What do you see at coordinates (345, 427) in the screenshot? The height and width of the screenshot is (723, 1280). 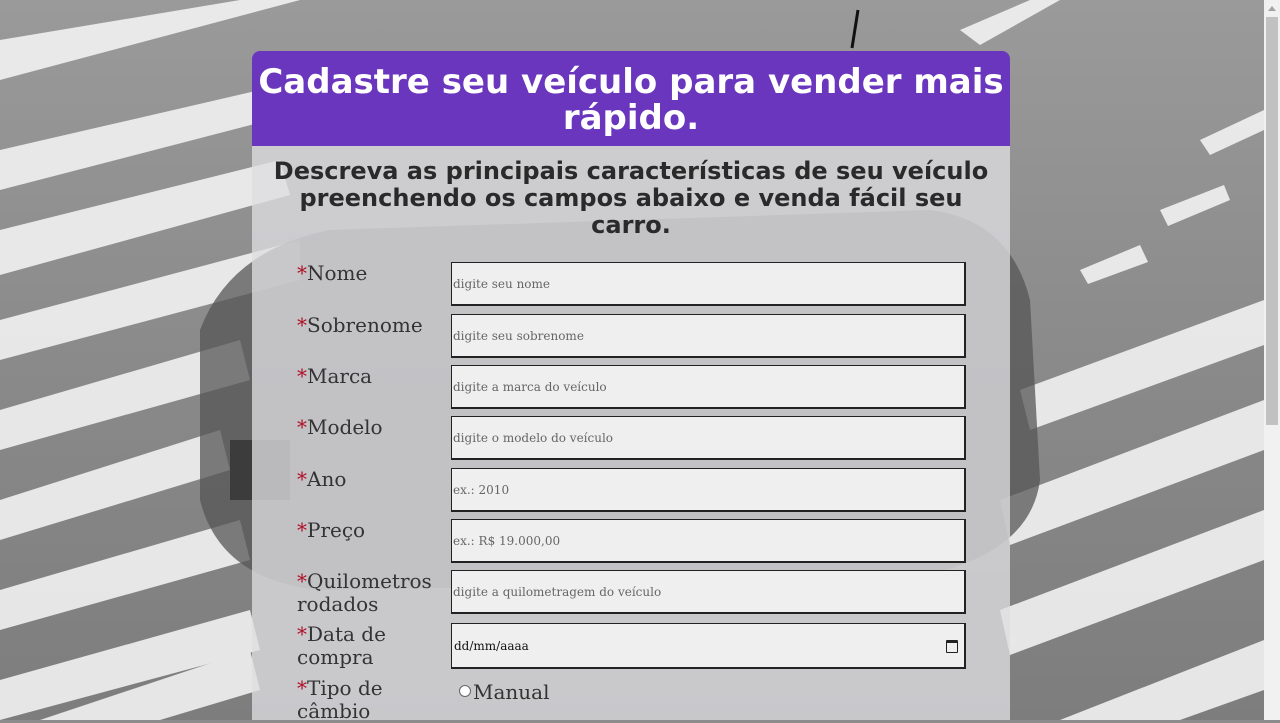 I see `label-modelo-text: Modelo` at bounding box center [345, 427].